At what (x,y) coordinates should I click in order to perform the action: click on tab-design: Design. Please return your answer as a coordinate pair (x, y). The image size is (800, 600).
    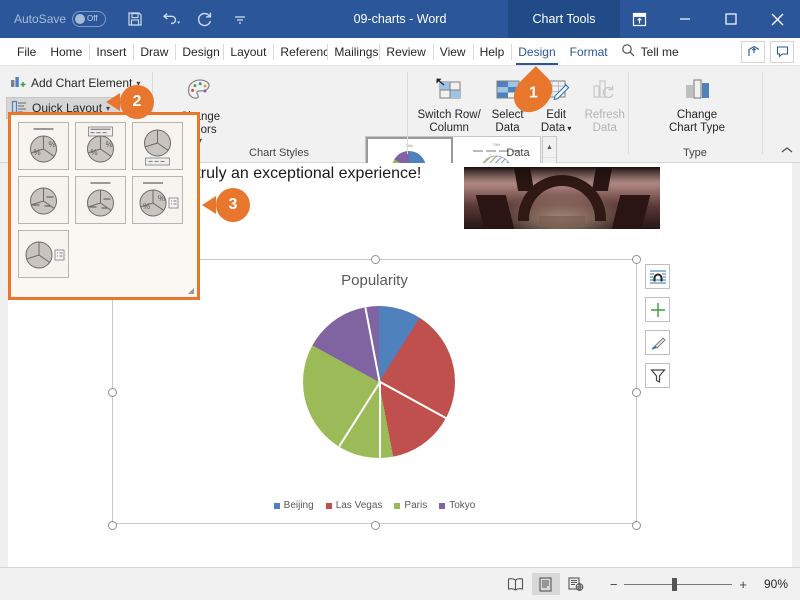
    Looking at the image, I should click on (199, 52).